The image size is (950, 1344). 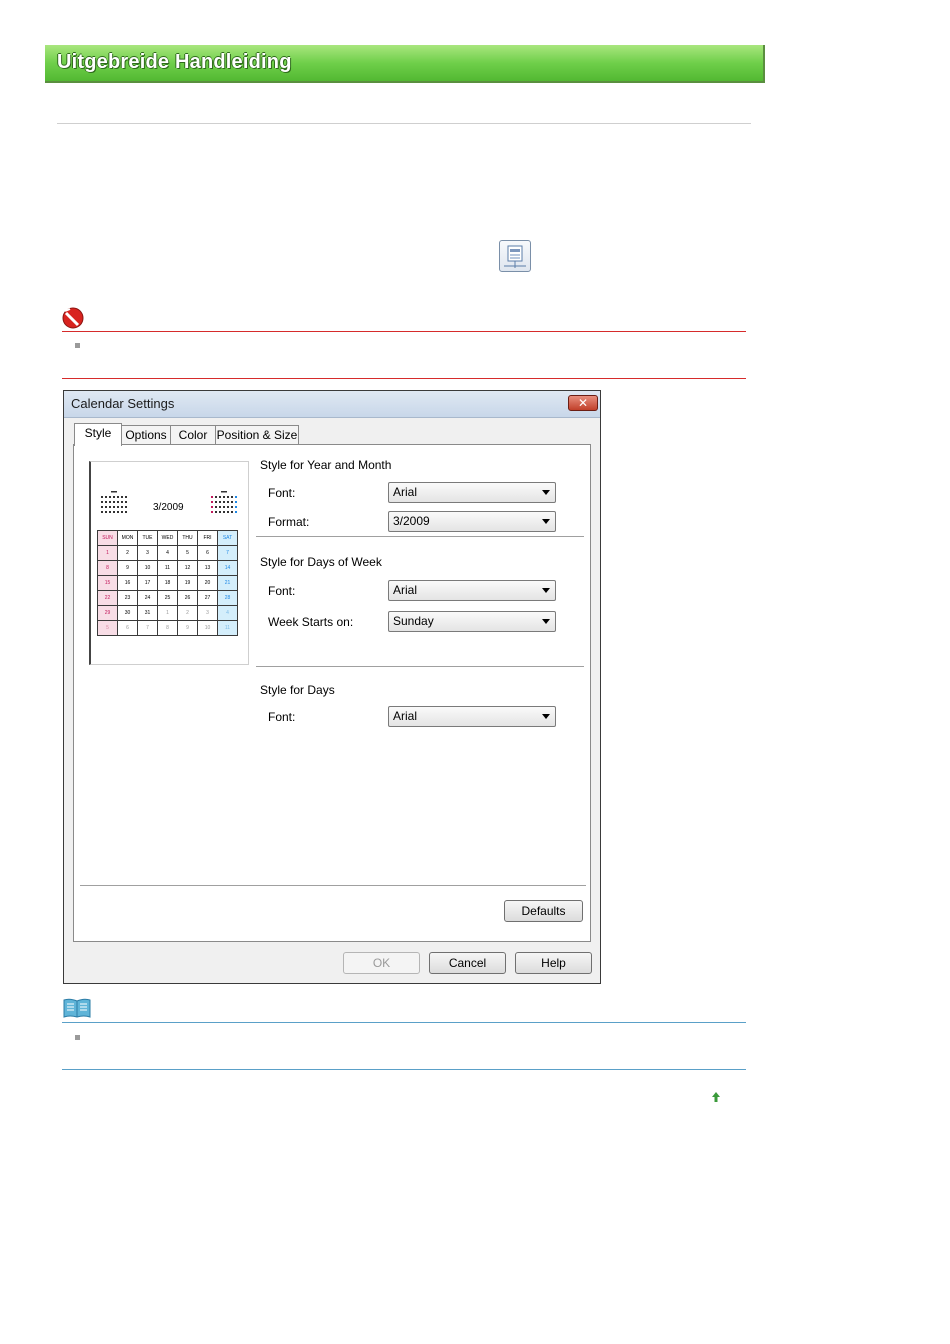 I want to click on year-month-format-label: Format:, so click(x=289, y=522).